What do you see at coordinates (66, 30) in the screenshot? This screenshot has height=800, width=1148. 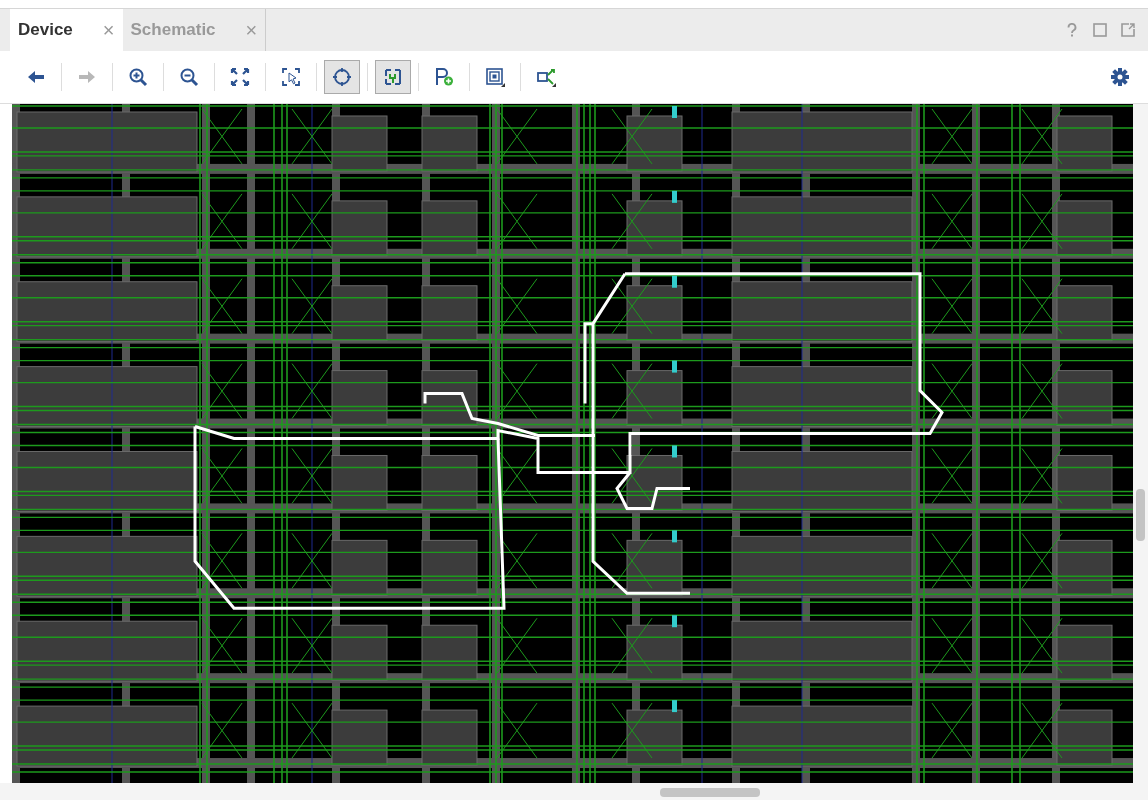 I see `panel-tab: Device ×` at bounding box center [66, 30].